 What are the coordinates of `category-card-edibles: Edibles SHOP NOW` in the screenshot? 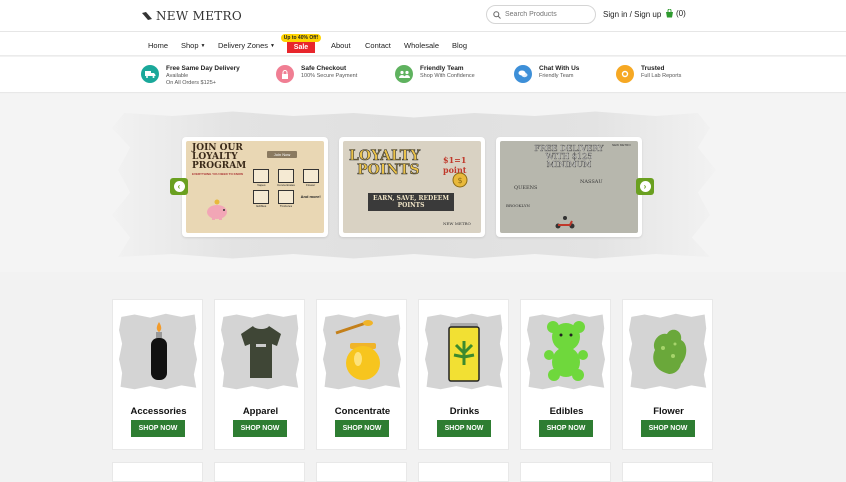 It's located at (565, 374).